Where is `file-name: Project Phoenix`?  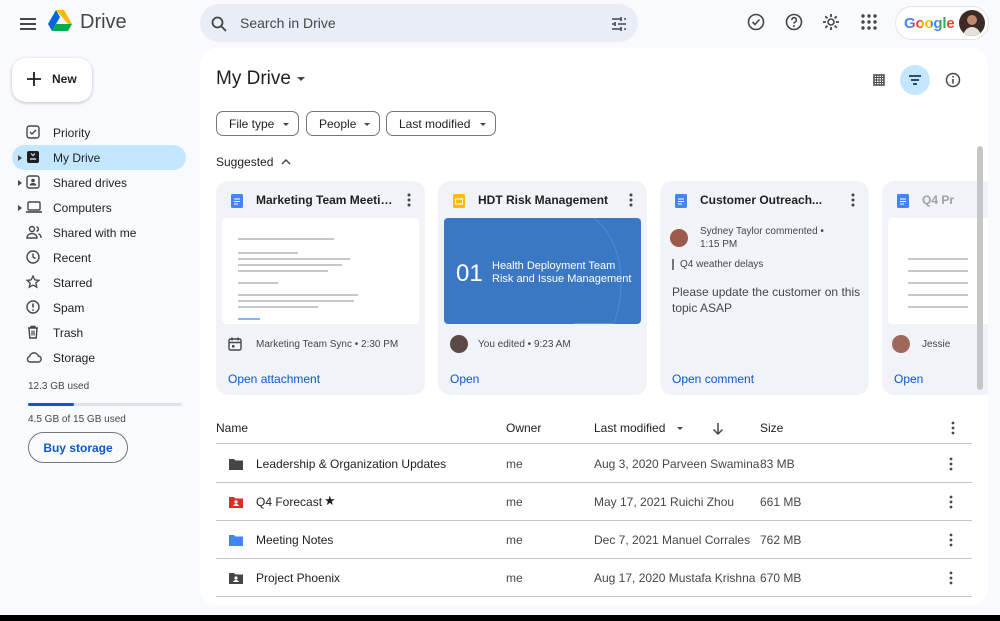
file-name: Project Phoenix is located at coordinates (298, 578).